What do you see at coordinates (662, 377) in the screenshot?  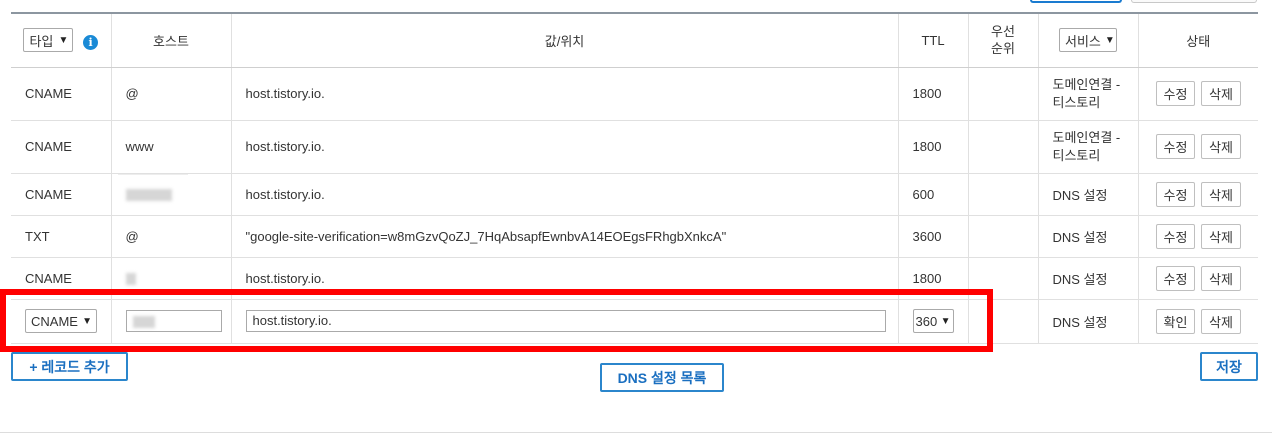 I see `dns-list-button: DNS 설정 목록` at bounding box center [662, 377].